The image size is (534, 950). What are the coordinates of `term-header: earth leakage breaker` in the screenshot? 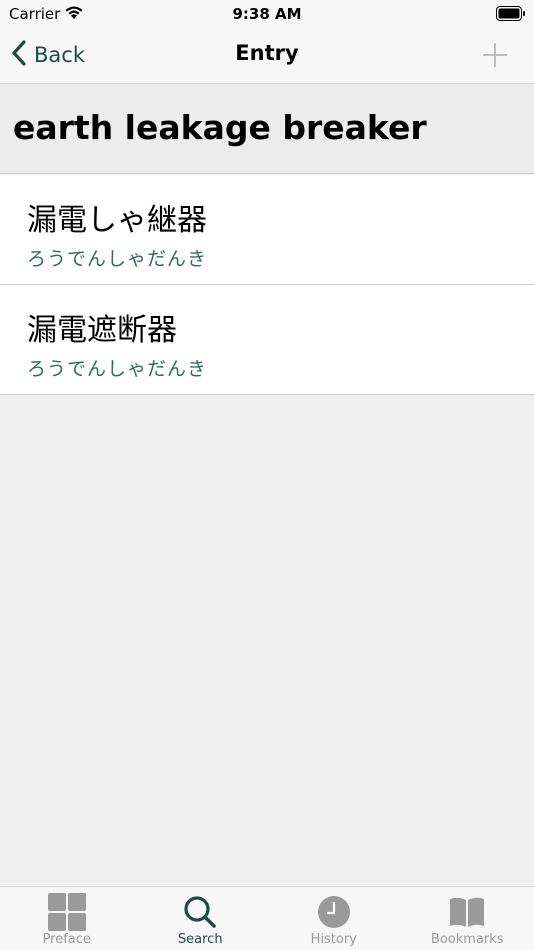 It's located at (267, 129).